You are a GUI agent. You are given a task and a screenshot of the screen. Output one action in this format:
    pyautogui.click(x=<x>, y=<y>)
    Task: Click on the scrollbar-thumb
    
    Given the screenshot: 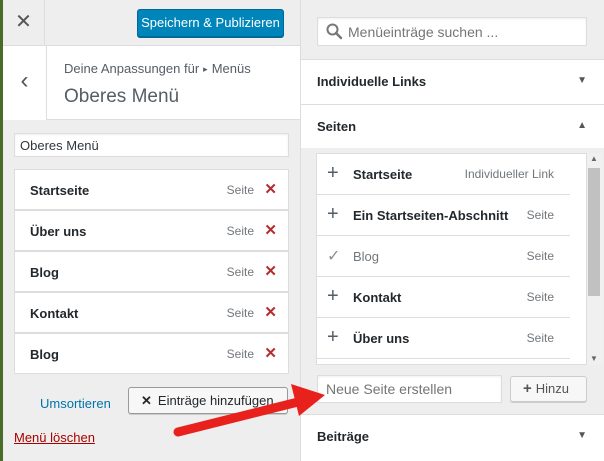 What is the action you would take?
    pyautogui.click(x=594, y=232)
    